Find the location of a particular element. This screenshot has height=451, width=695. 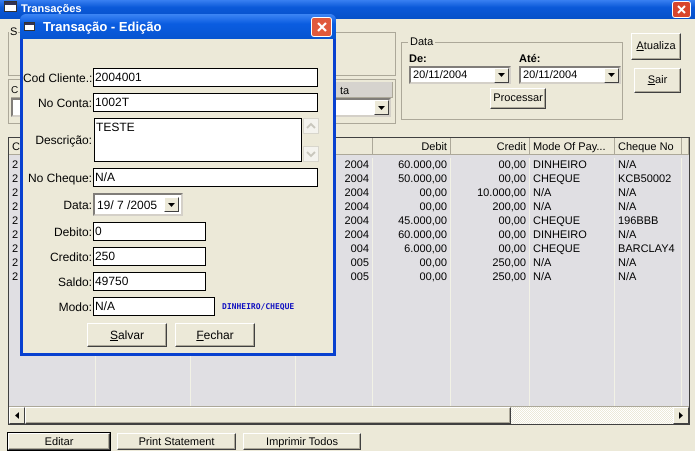

hint-text: DINHEIRO/CHEQUE is located at coordinates (258, 306).